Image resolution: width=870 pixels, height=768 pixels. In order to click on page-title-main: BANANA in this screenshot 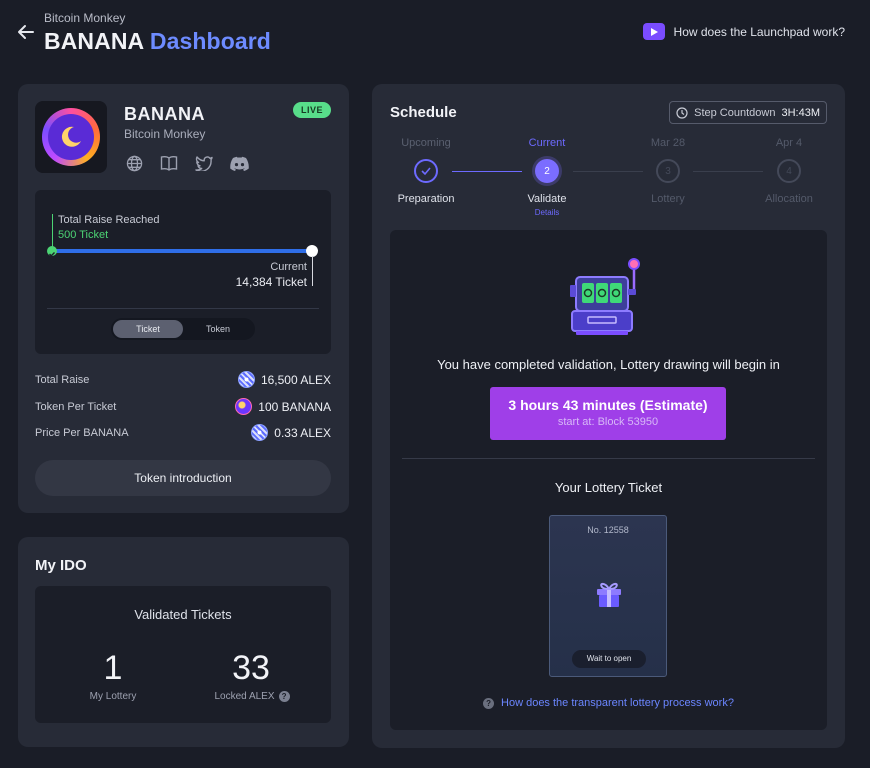, I will do `click(94, 41)`.